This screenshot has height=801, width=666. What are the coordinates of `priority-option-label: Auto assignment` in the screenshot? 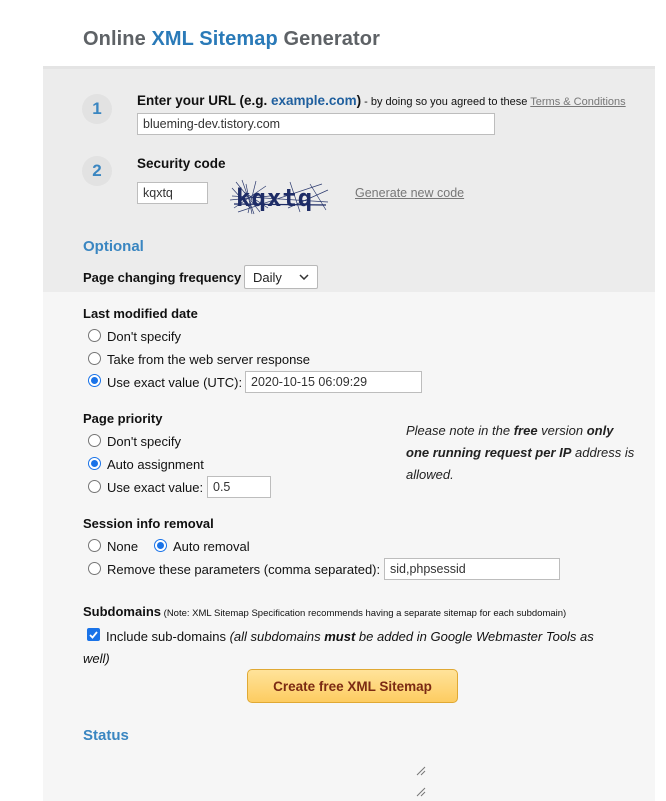 It's located at (155, 464).